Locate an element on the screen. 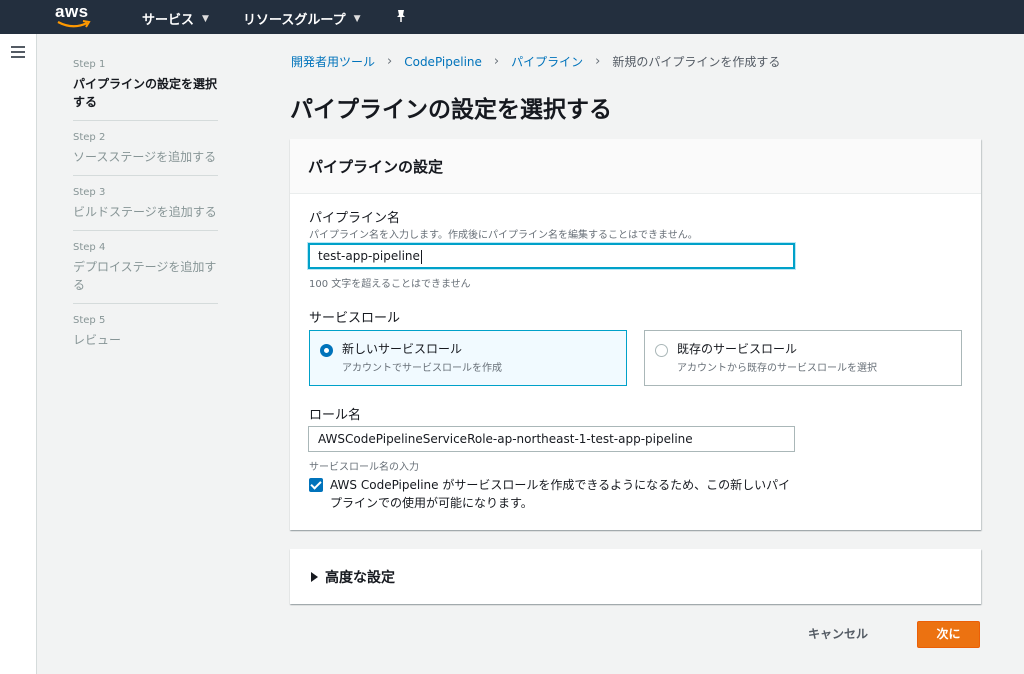 The width and height of the screenshot is (1024, 674). step-number: Step 4 is located at coordinates (89, 247).